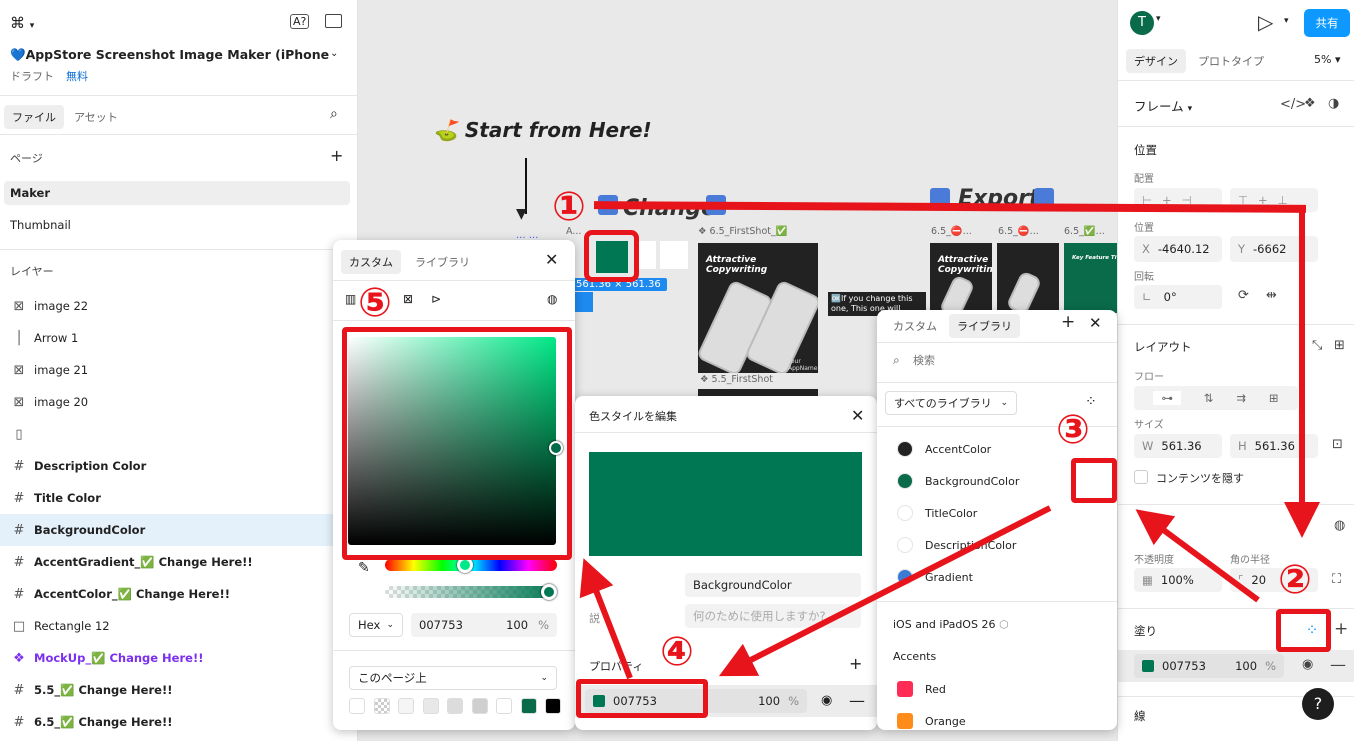  Describe the element at coordinates (569, 207) in the screenshot. I see `annotation-1: ①` at that location.